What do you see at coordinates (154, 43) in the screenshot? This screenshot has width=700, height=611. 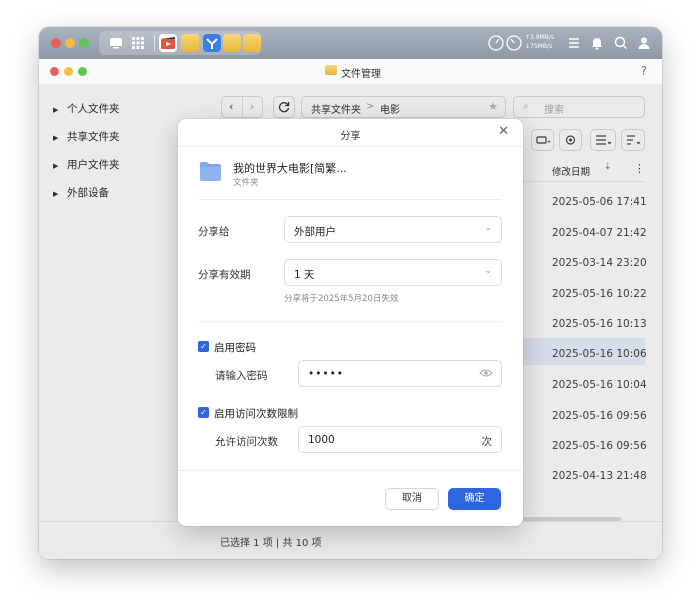 I see `dock-separator` at bounding box center [154, 43].